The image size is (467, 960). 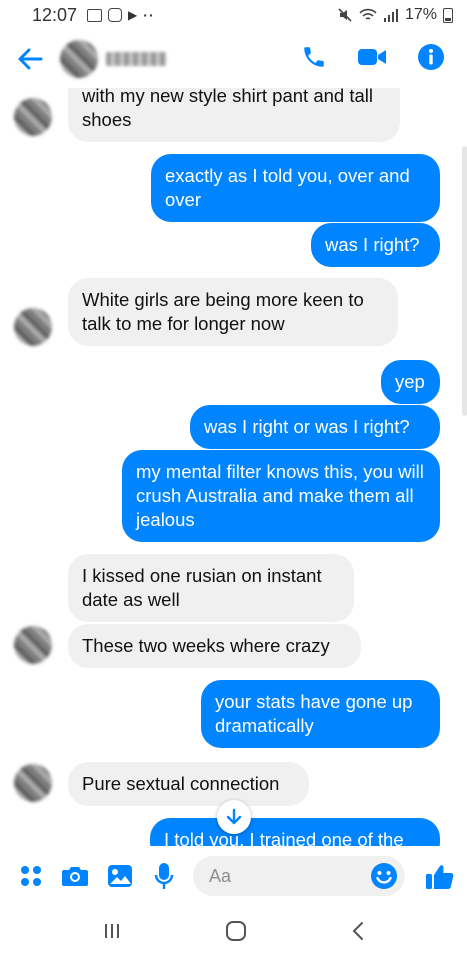 I want to click on status-right: 17%, so click(x=395, y=15).